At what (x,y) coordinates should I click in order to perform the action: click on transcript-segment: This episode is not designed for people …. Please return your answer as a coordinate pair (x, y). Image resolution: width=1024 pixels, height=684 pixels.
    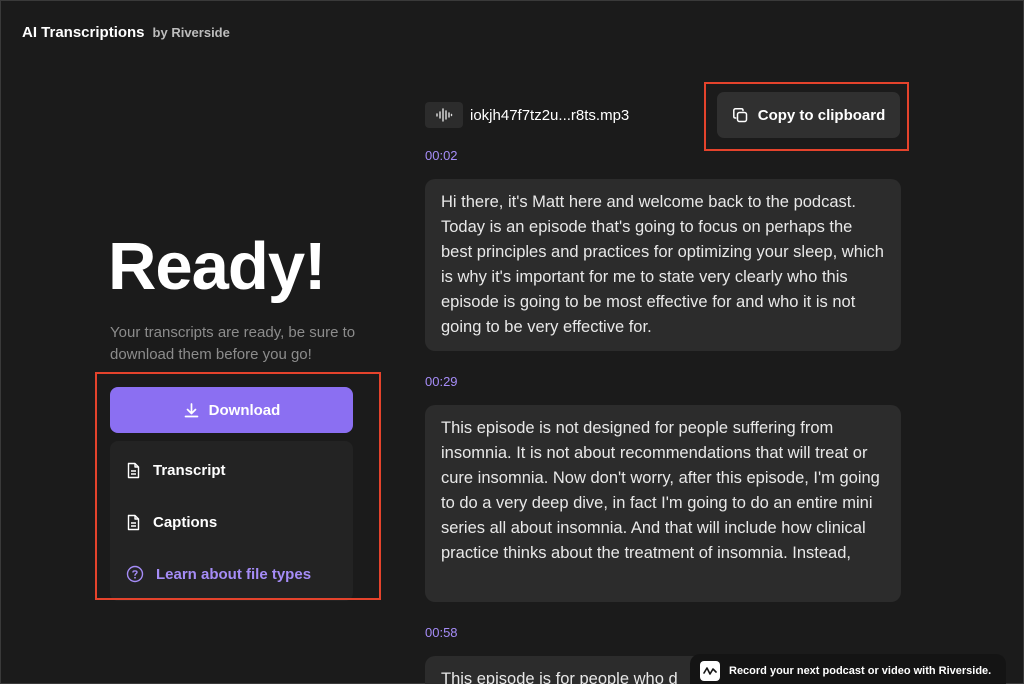
    Looking at the image, I should click on (663, 503).